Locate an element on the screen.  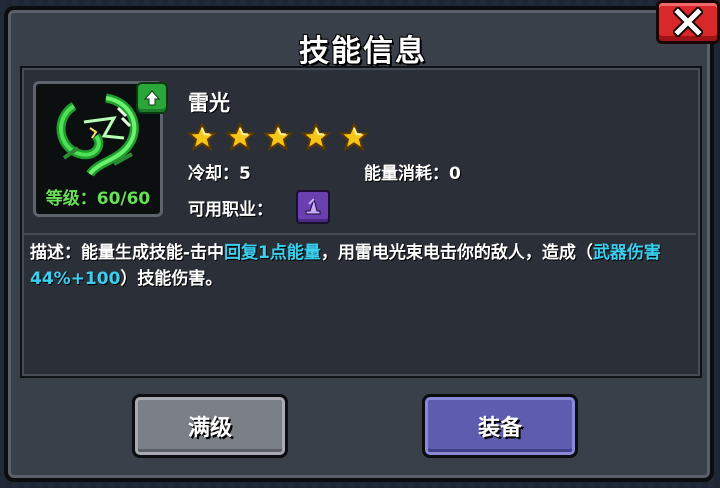
skill-name: 雷光 is located at coordinates (209, 103).